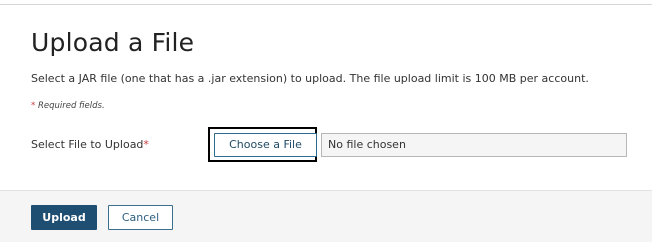 Image resolution: width=652 pixels, height=242 pixels. I want to click on page-title: Upload a File, so click(113, 42).